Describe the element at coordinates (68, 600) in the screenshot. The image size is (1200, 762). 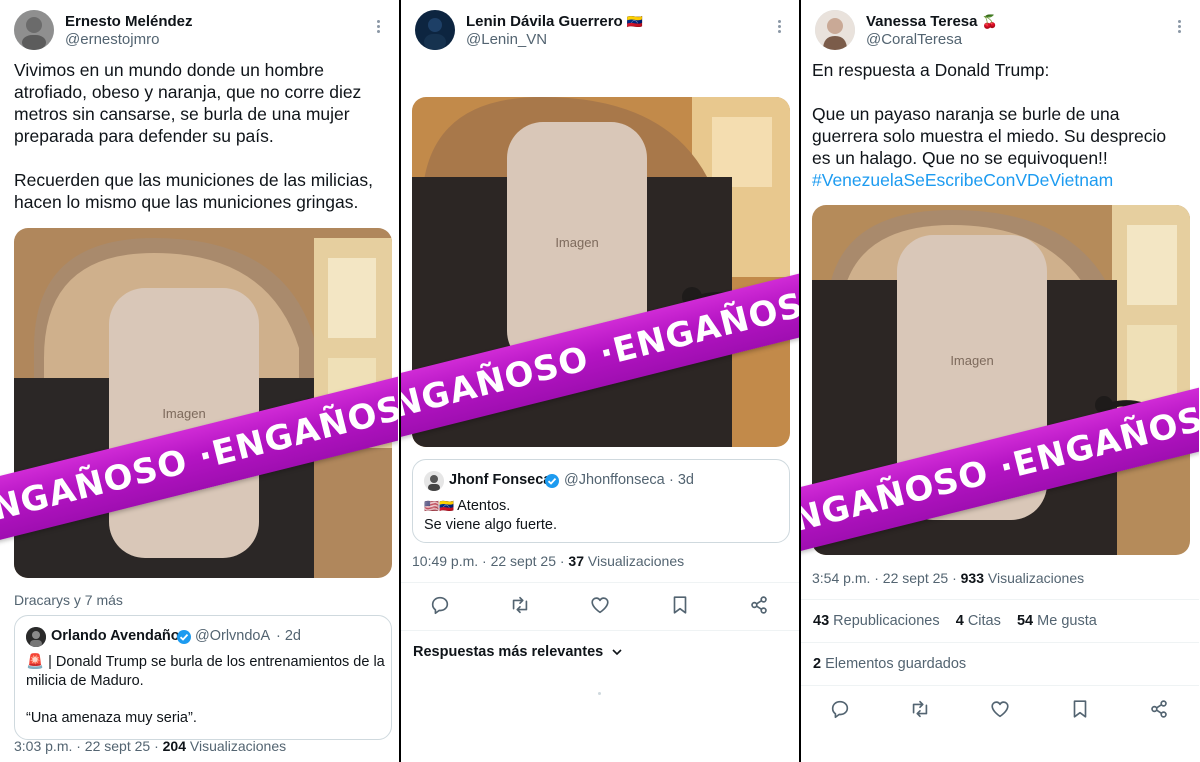
I see `tagged-users: Dracarys y 7 más` at that location.